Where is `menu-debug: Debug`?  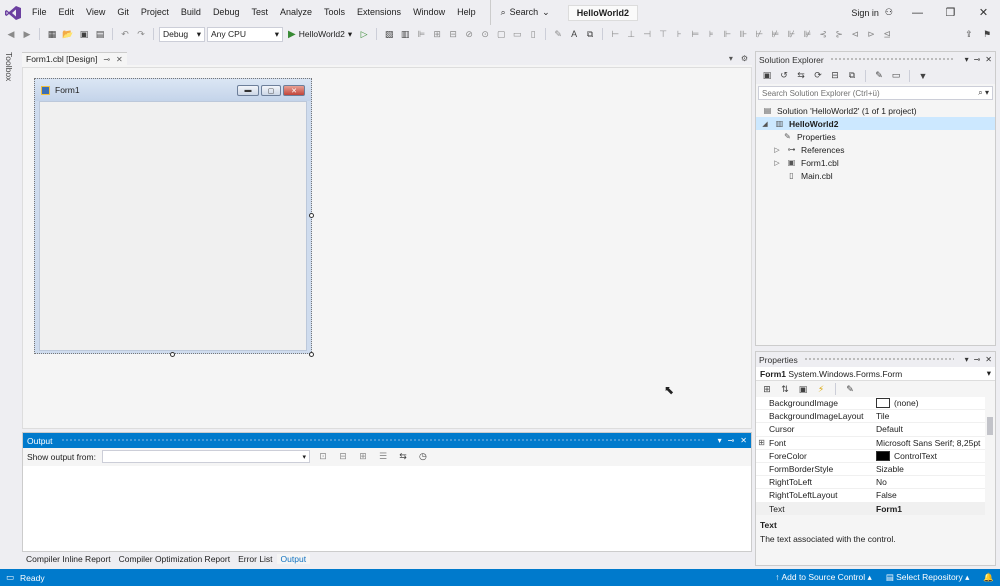 menu-debug: Debug is located at coordinates (226, 12).